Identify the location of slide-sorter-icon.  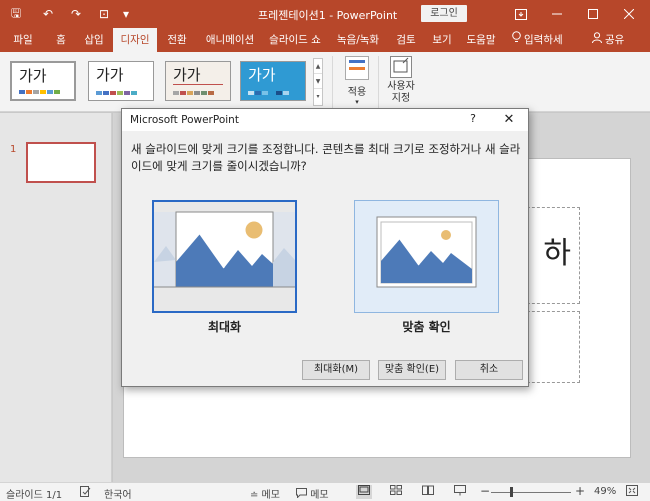
(396, 492).